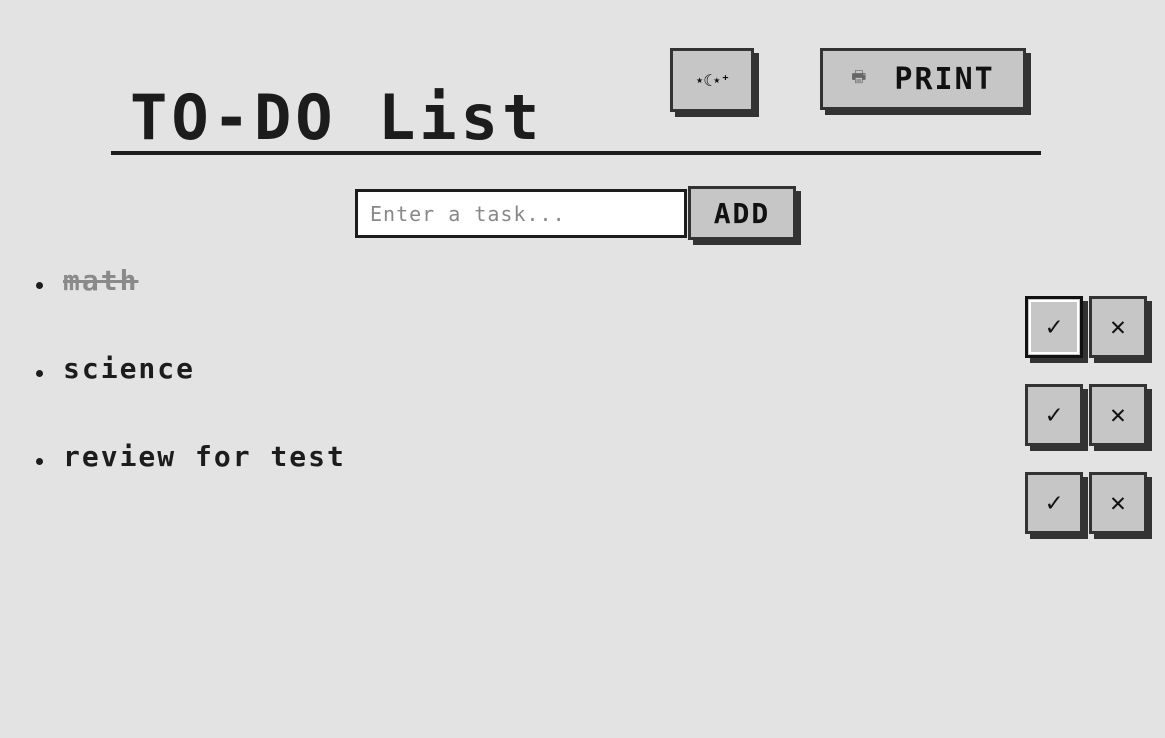 The image size is (1165, 738). What do you see at coordinates (1054, 327) in the screenshot?
I see `complete-task-button-math: ✓` at bounding box center [1054, 327].